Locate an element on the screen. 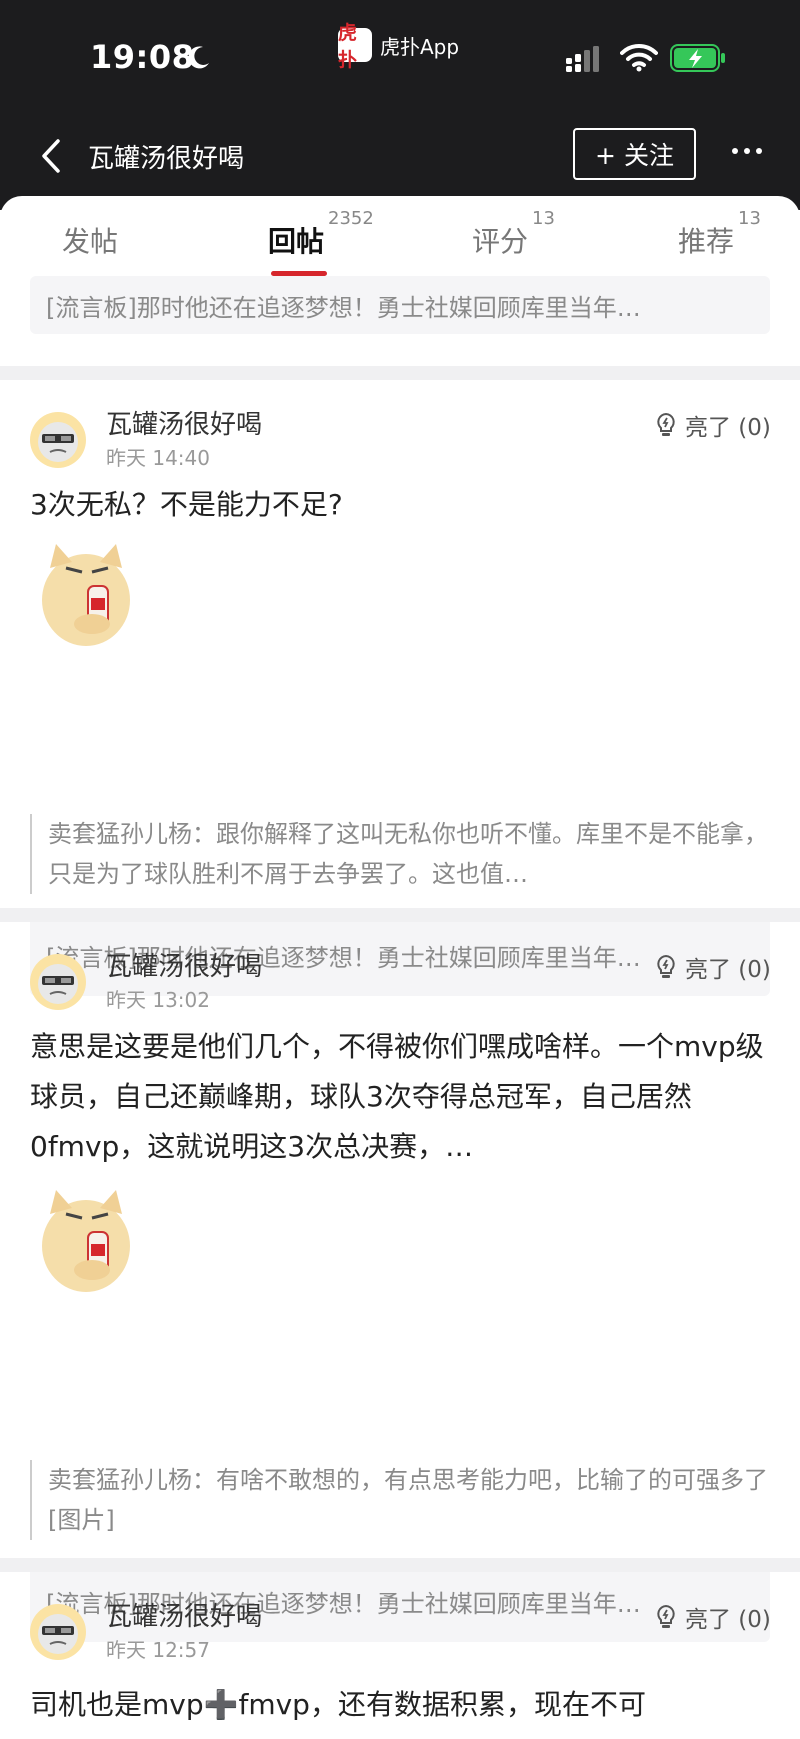  status-bar: 19:08 虎扑 虎扑App is located at coordinates (400, 55).